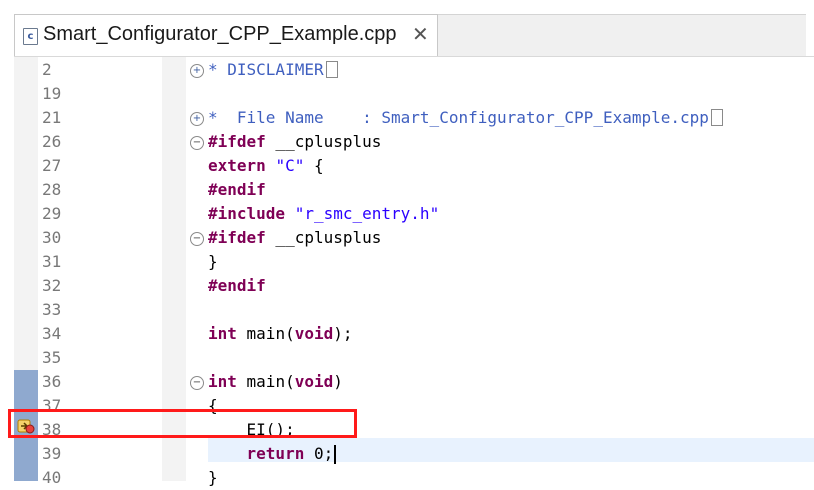 This screenshot has height=490, width=814. What do you see at coordinates (52, 381) in the screenshot?
I see `line-number: 36` at bounding box center [52, 381].